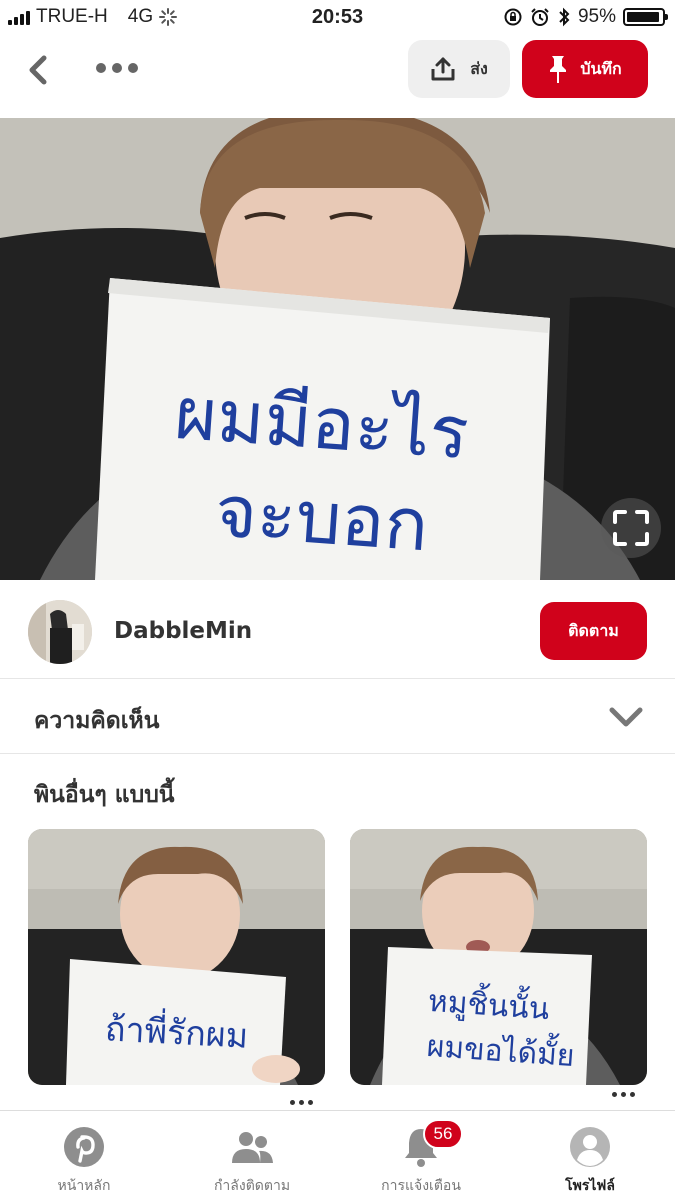 The width and height of the screenshot is (675, 1201). I want to click on more-options-button, so click(119, 68).